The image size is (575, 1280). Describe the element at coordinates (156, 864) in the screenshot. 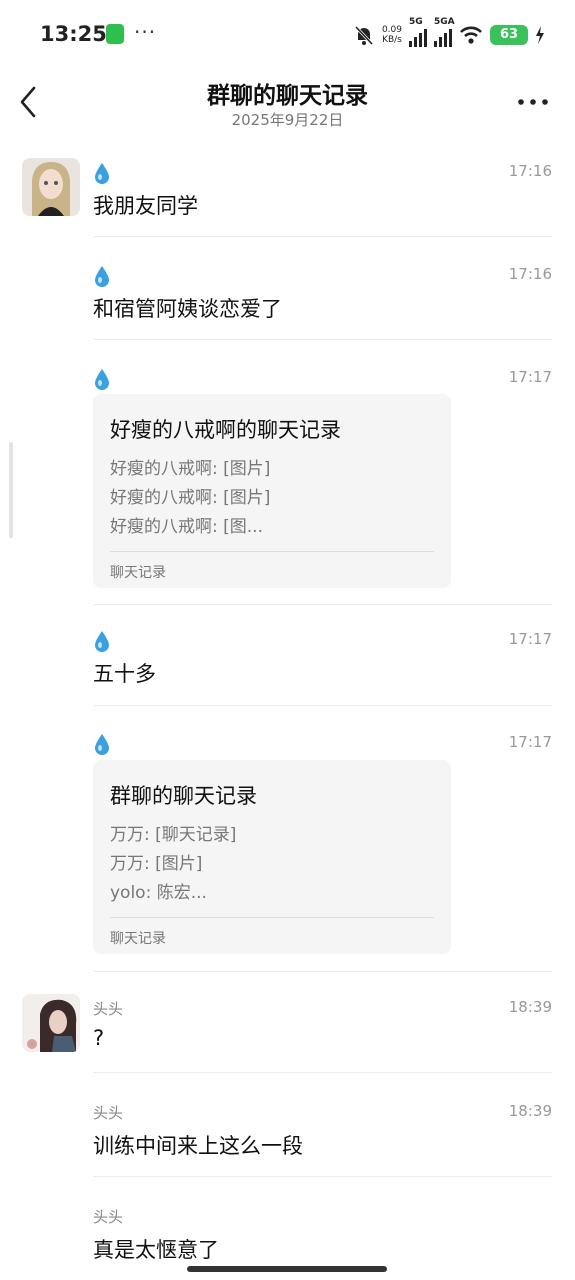

I see `card-line: 万万: [图片]` at that location.